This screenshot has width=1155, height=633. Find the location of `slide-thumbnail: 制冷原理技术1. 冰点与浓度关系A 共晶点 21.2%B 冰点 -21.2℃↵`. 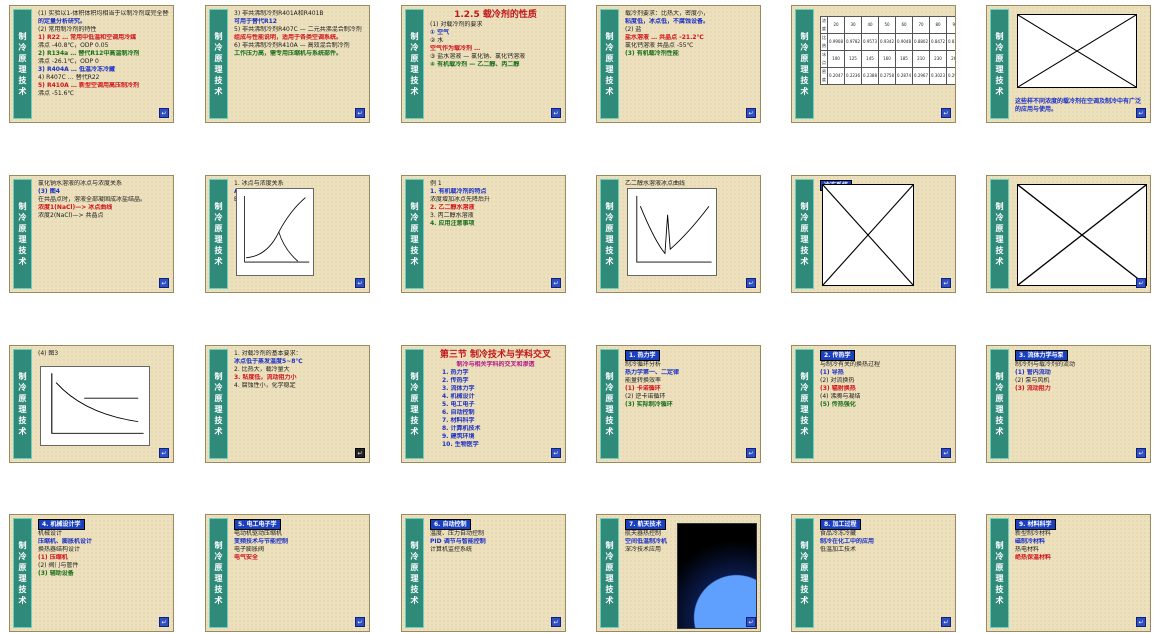

slide-thumbnail: 制冷原理技术1. 冰点与浓度关系A 共晶点 21.2%B 冰点 -21.2℃↵ is located at coordinates (287, 234).